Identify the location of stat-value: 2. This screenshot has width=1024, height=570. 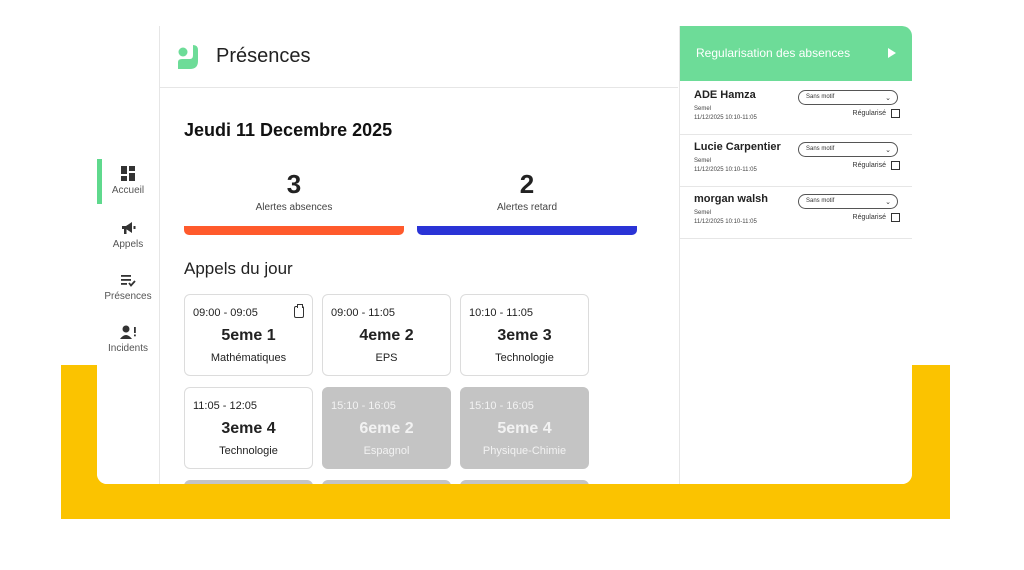
(527, 184).